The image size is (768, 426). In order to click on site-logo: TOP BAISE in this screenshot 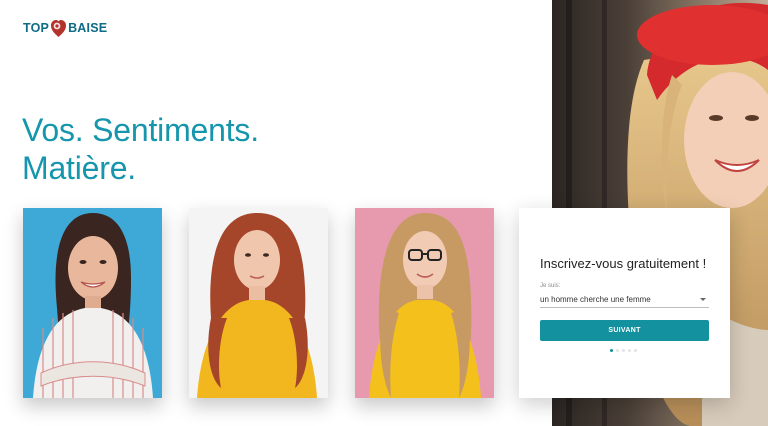, I will do `click(65, 28)`.